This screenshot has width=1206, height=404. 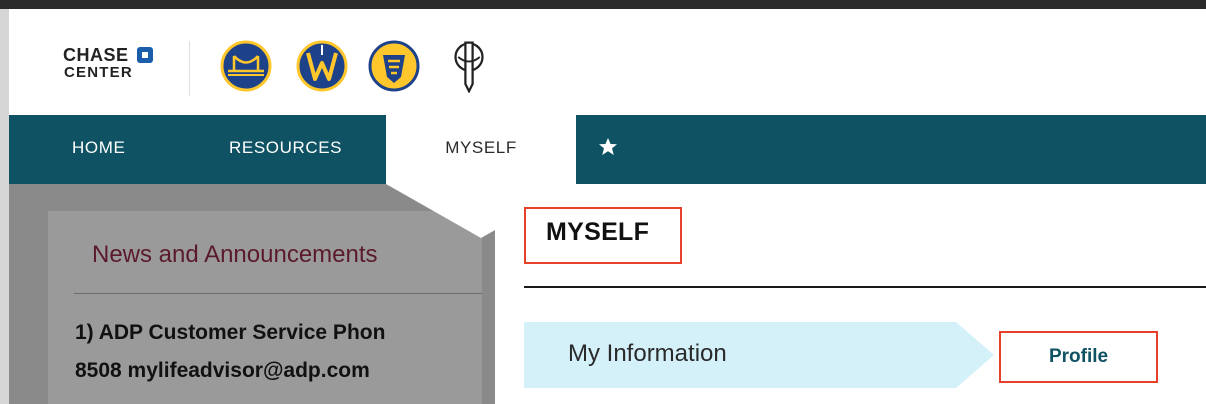 What do you see at coordinates (865, 287) in the screenshot?
I see `myself-divider` at bounding box center [865, 287].